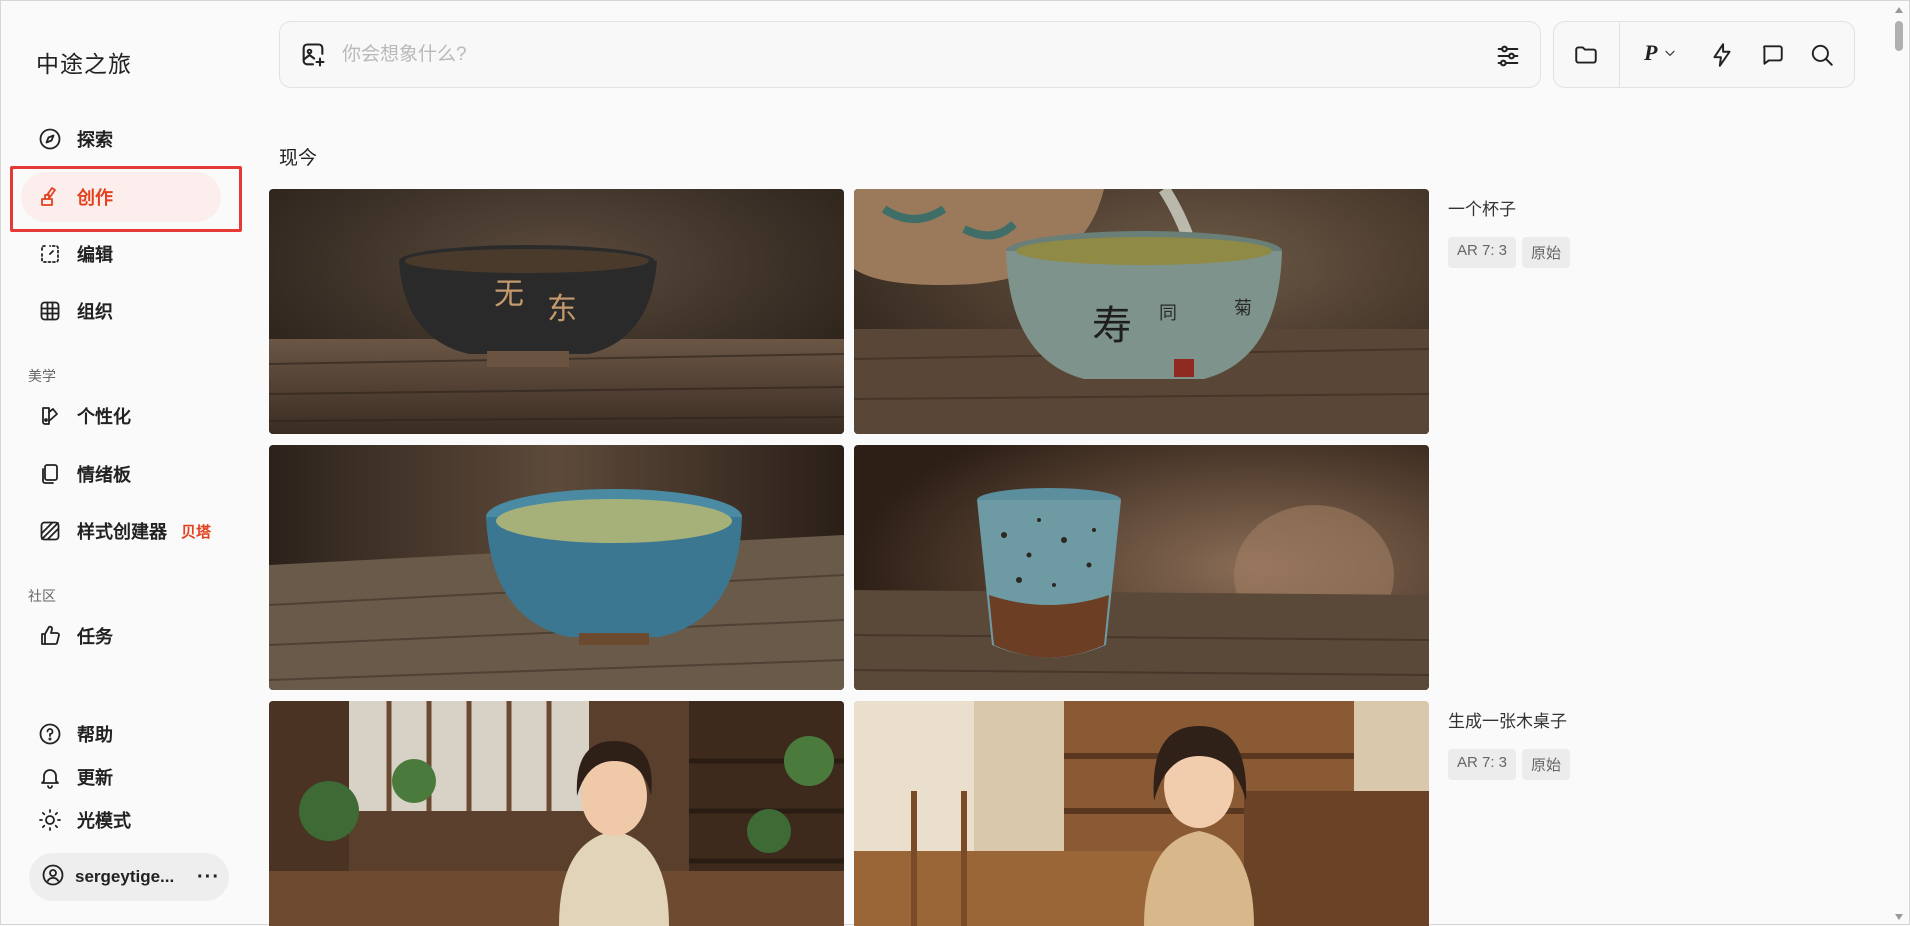 The width and height of the screenshot is (1910, 926). Describe the element at coordinates (1704, 54) in the screenshot. I see `toolbar: P` at that location.